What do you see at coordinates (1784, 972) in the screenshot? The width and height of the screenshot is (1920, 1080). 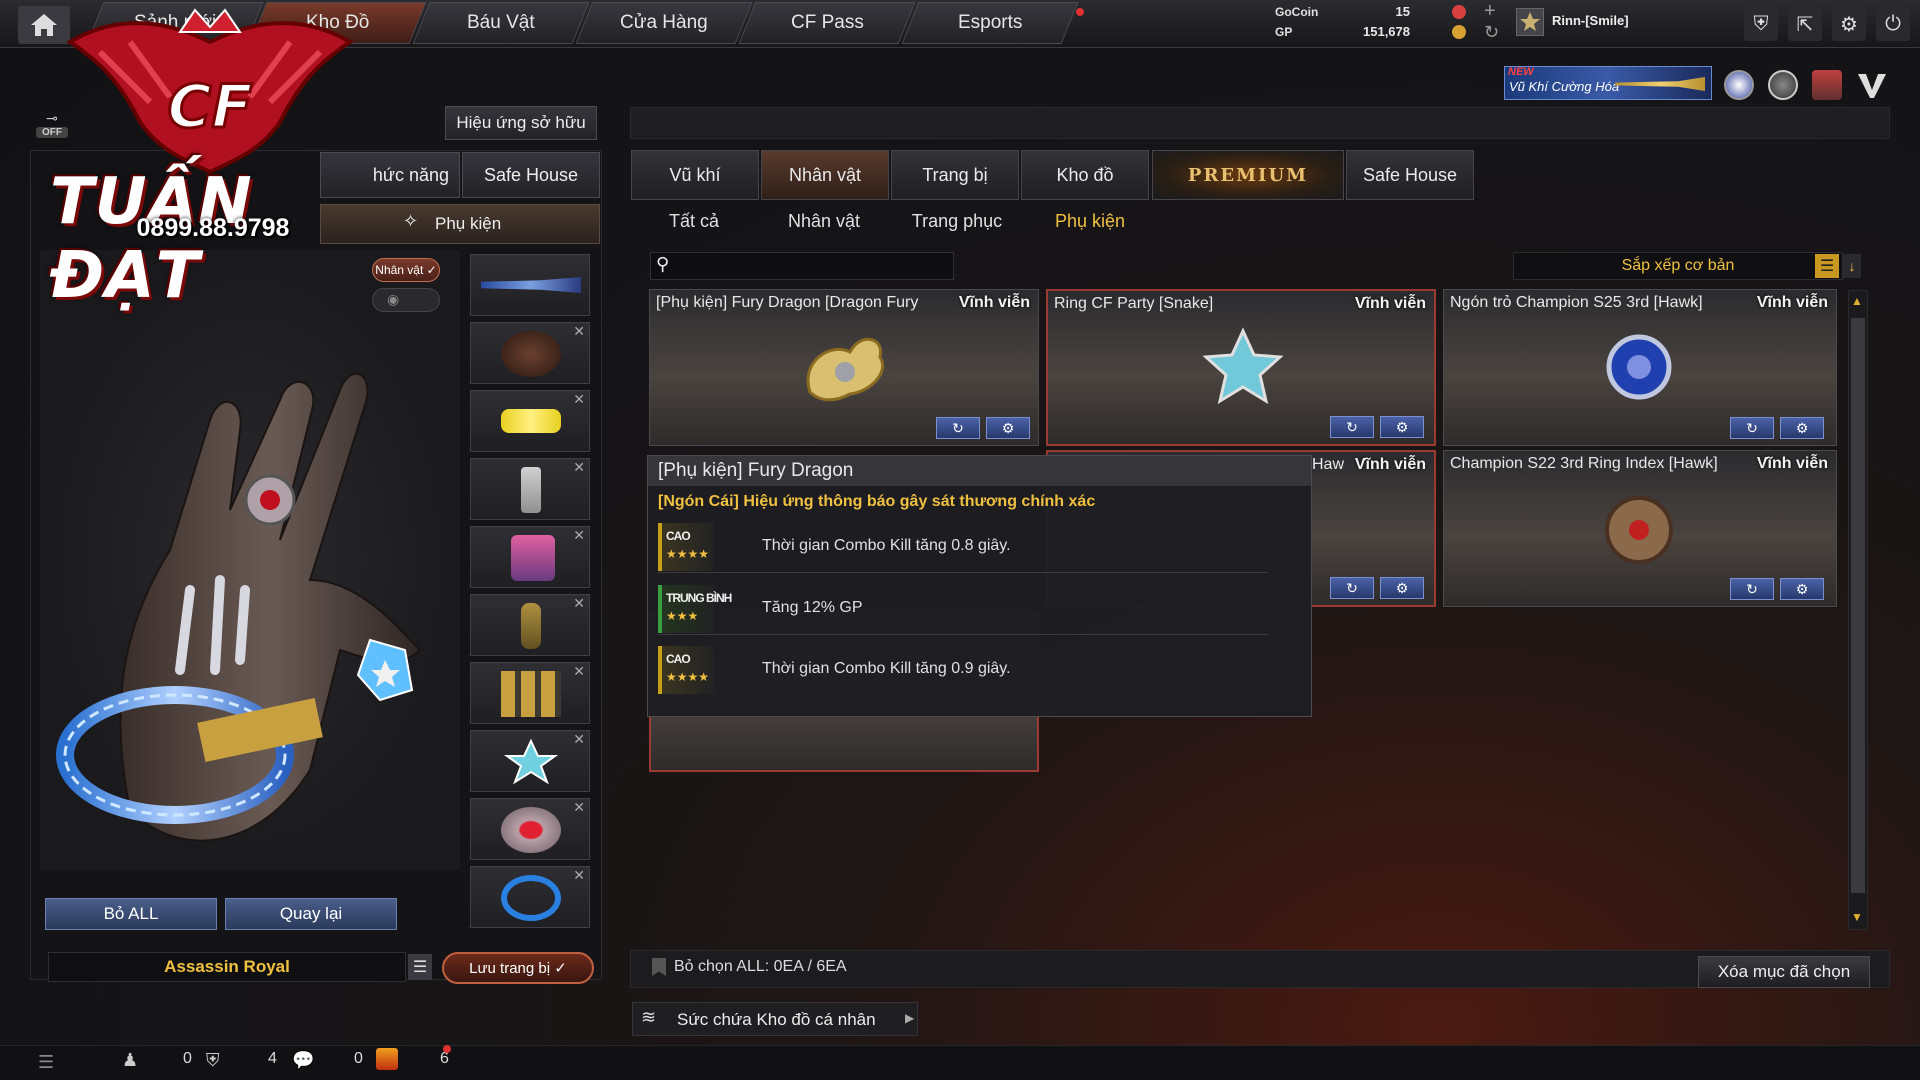 I see `delete-selected-button: Xóa mục đã chọn` at bounding box center [1784, 972].